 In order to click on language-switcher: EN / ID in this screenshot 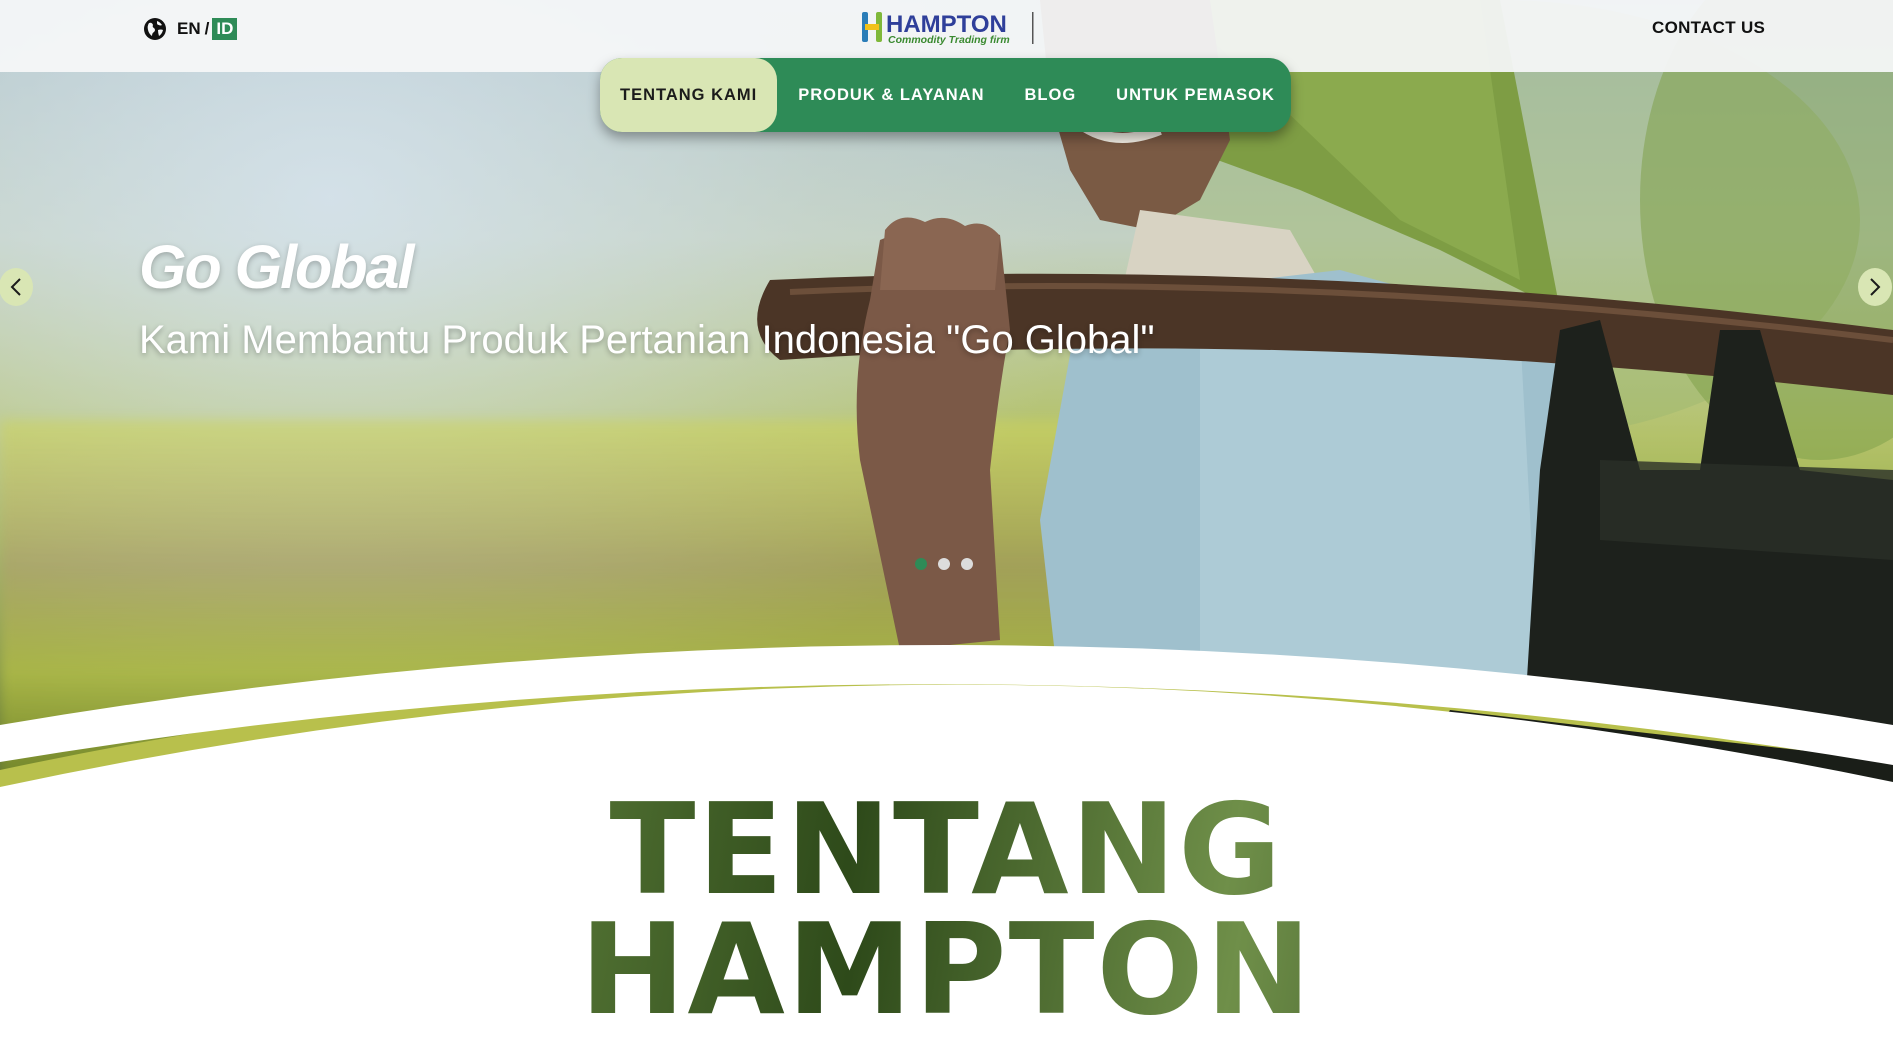, I will do `click(190, 29)`.